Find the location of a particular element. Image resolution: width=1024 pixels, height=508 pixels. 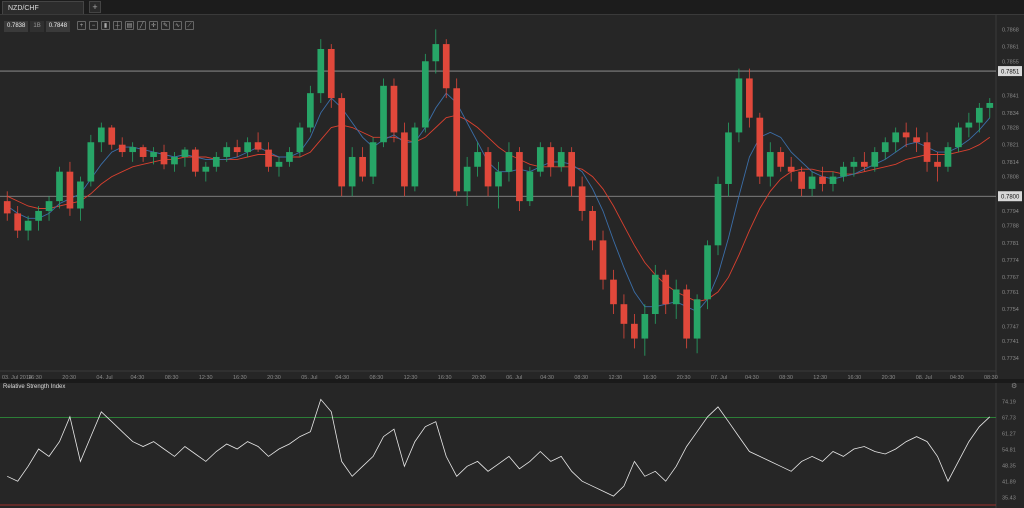

panel-splitter is located at coordinates (512, 381).